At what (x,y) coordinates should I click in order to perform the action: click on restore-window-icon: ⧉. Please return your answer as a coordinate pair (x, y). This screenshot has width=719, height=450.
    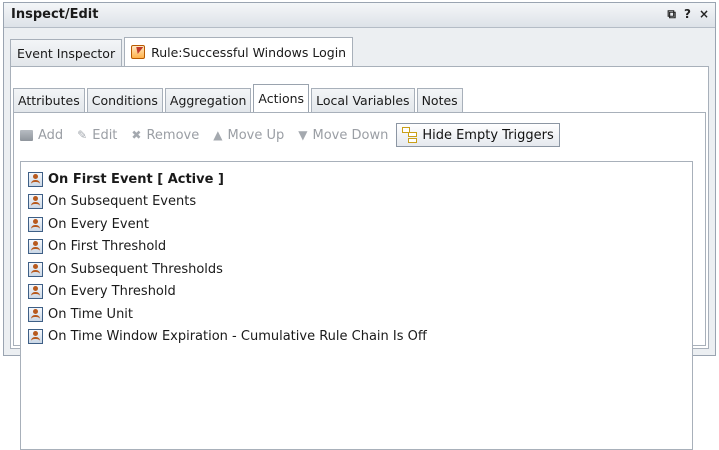
    Looking at the image, I should click on (671, 14).